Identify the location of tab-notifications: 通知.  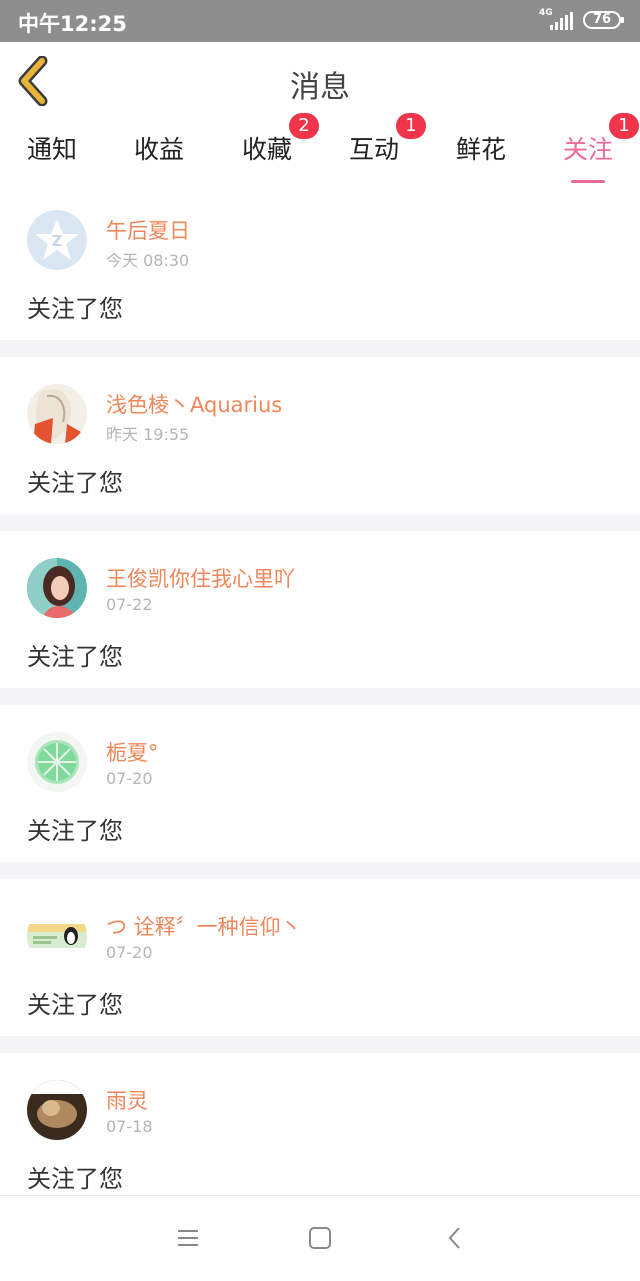
(52, 155).